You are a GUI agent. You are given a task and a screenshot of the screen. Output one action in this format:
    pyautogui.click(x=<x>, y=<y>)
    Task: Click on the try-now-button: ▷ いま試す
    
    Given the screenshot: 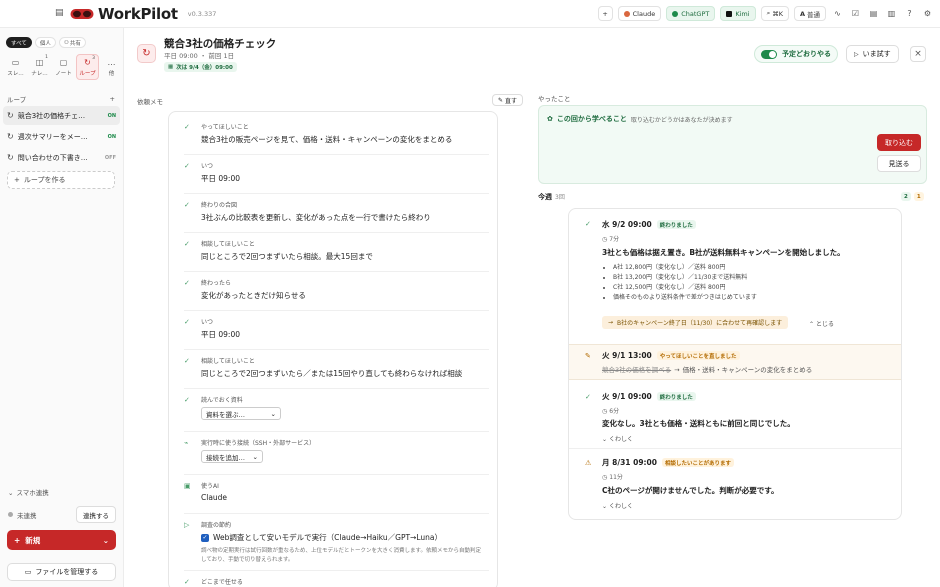 What is the action you would take?
    pyautogui.click(x=872, y=54)
    